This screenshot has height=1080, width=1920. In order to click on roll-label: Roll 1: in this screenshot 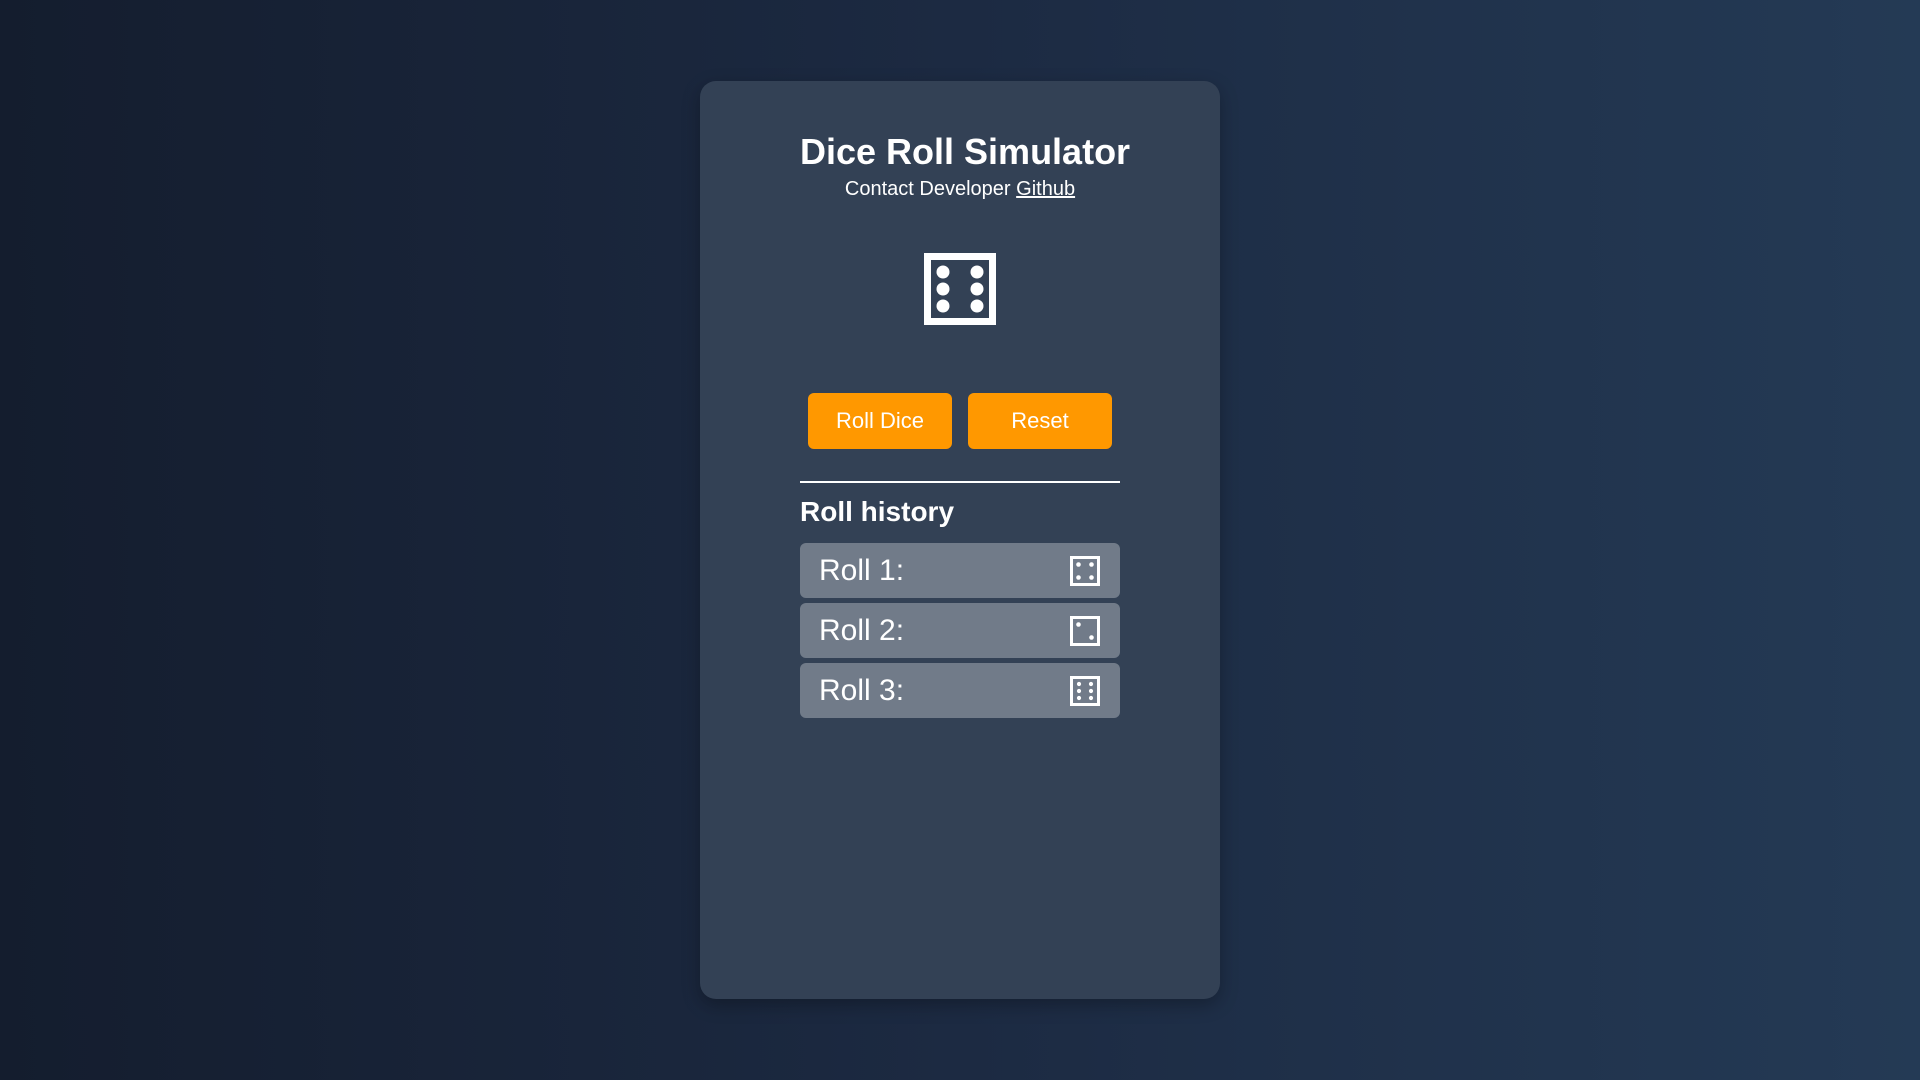, I will do `click(862, 570)`.